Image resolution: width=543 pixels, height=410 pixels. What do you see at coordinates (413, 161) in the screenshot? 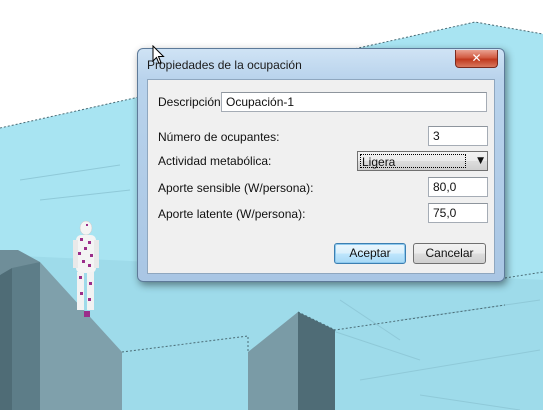
I see `actividad-metabolica-value: Ligera` at bounding box center [413, 161].